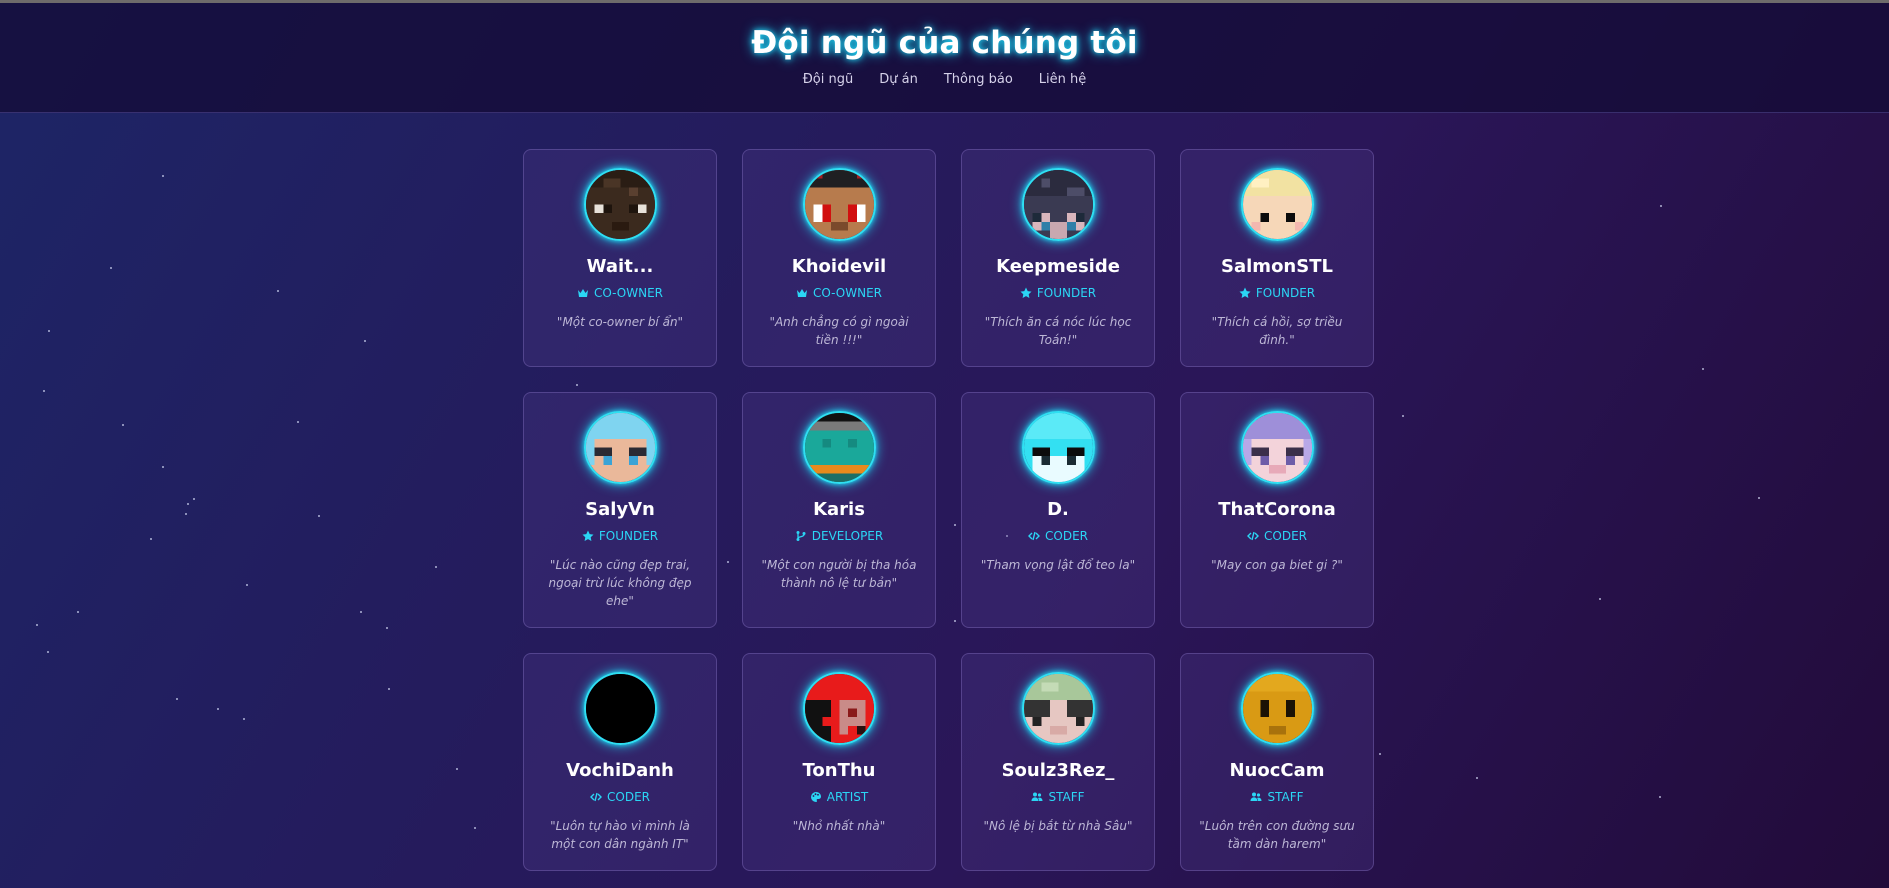 Image resolution: width=1889 pixels, height=888 pixels. What do you see at coordinates (839, 536) in the screenshot?
I see `role-badge: DEVELOPER` at bounding box center [839, 536].